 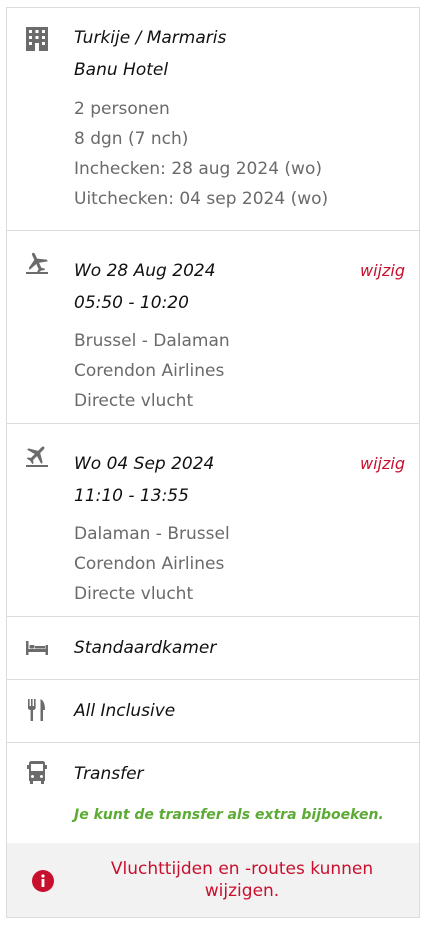 What do you see at coordinates (144, 464) in the screenshot?
I see `return-date: Wo 04 Sep 2024` at bounding box center [144, 464].